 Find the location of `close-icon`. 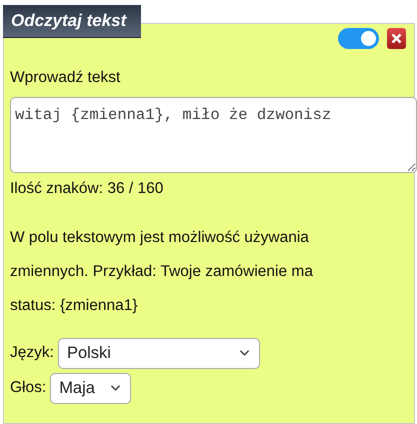

close-icon is located at coordinates (396, 38).